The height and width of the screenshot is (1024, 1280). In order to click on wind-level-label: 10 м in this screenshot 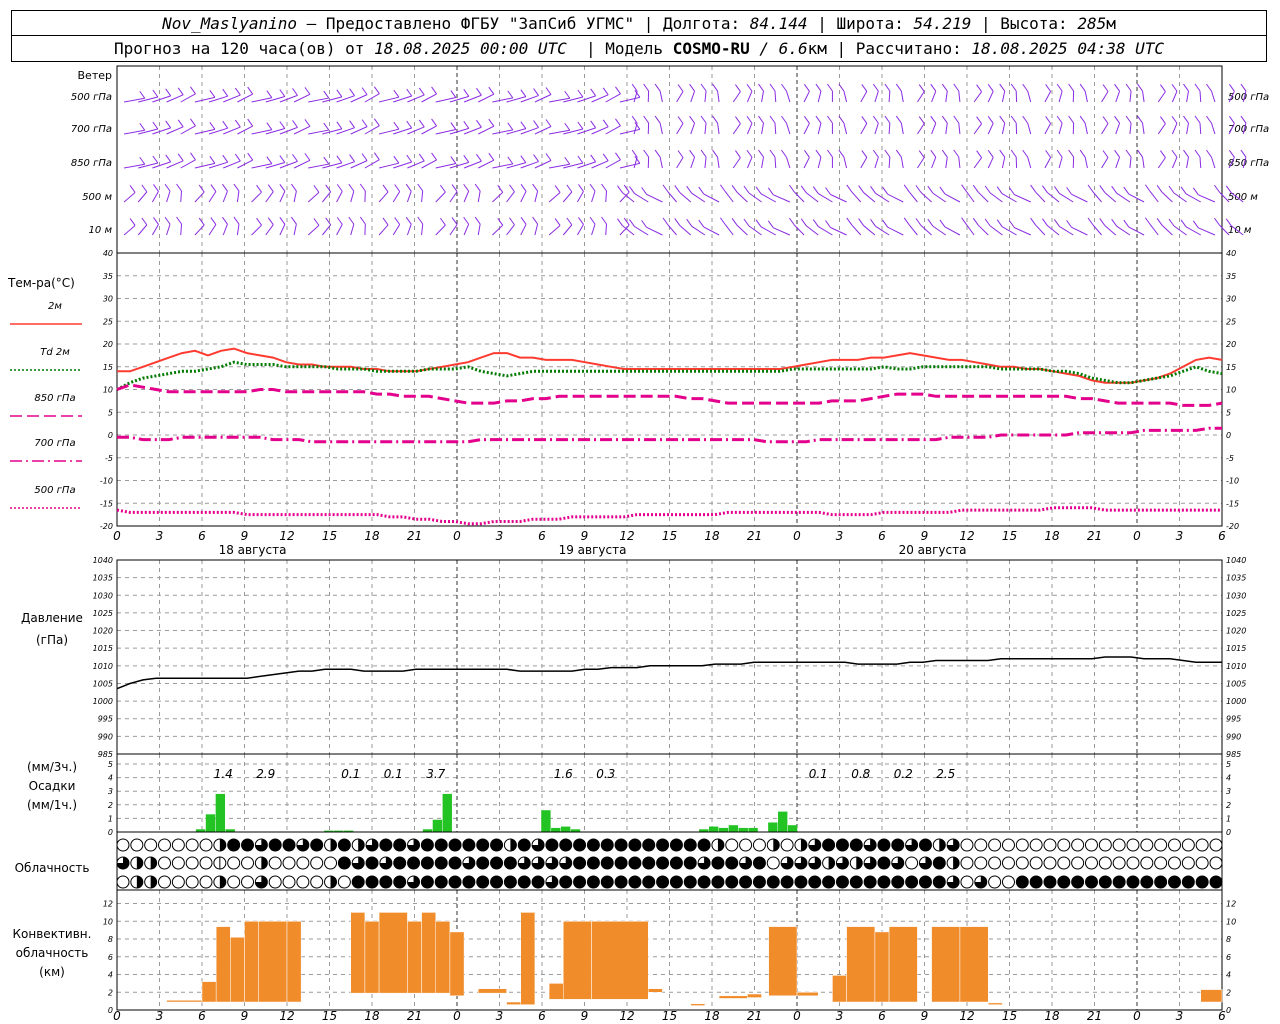, I will do `click(101, 230)`.